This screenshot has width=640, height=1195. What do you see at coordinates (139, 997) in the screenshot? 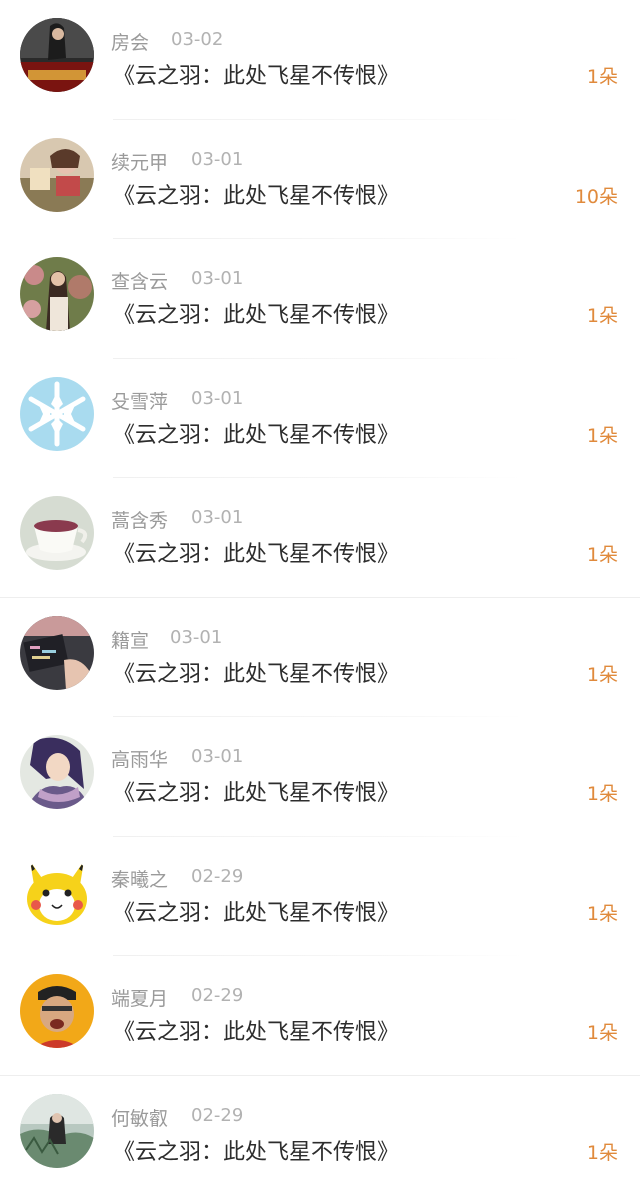
I see `user-name: 端夏月` at bounding box center [139, 997].